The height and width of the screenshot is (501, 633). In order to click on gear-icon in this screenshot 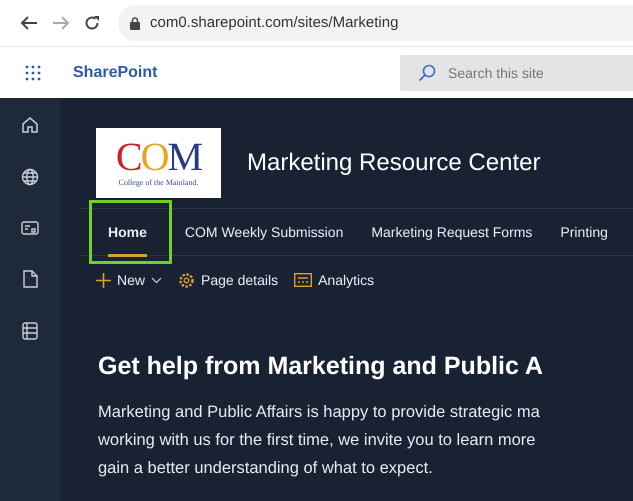, I will do `click(187, 280)`.